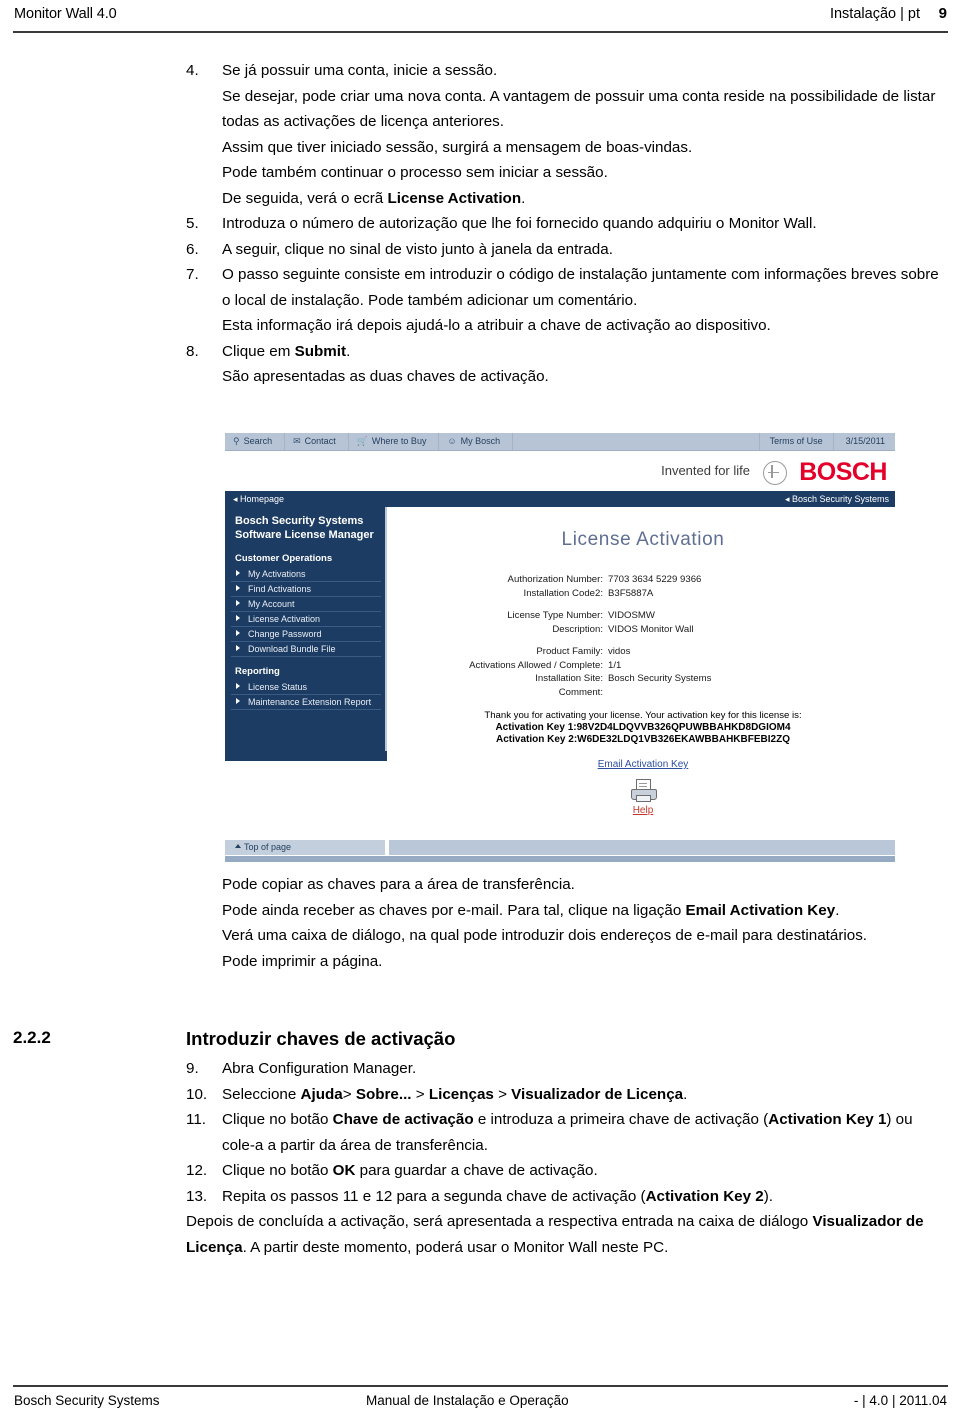 The image size is (960, 1418). What do you see at coordinates (874, 14) in the screenshot?
I see `header-doc-type: Instalação | pt` at bounding box center [874, 14].